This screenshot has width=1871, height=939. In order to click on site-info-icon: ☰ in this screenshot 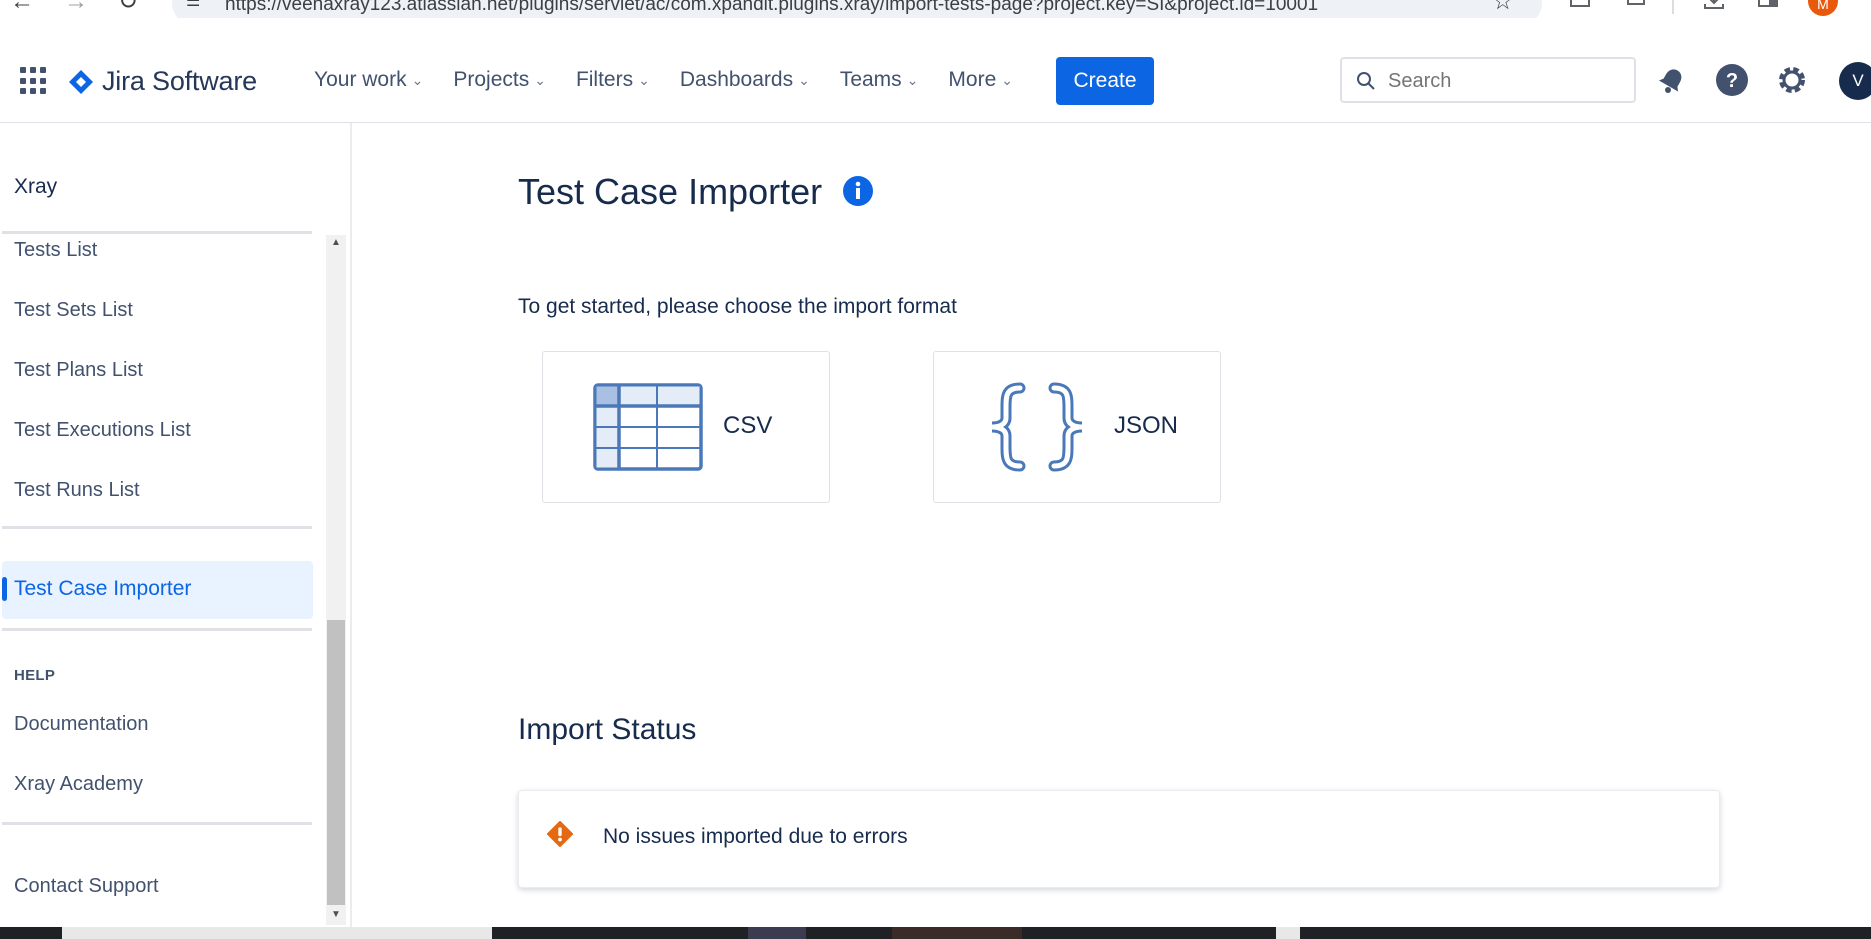, I will do `click(193, 8)`.